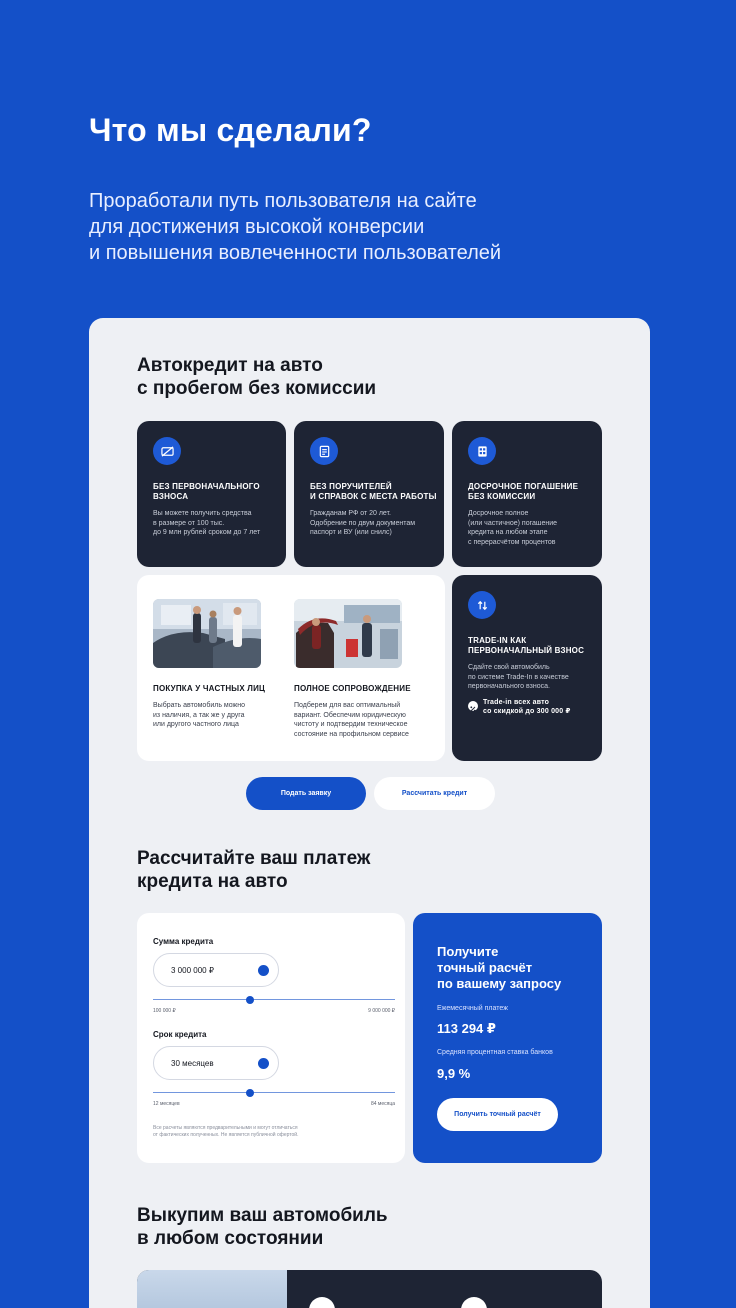 Image resolution: width=736 pixels, height=1308 pixels. Describe the element at coordinates (369, 1289) in the screenshot. I see `buyout-card` at that location.